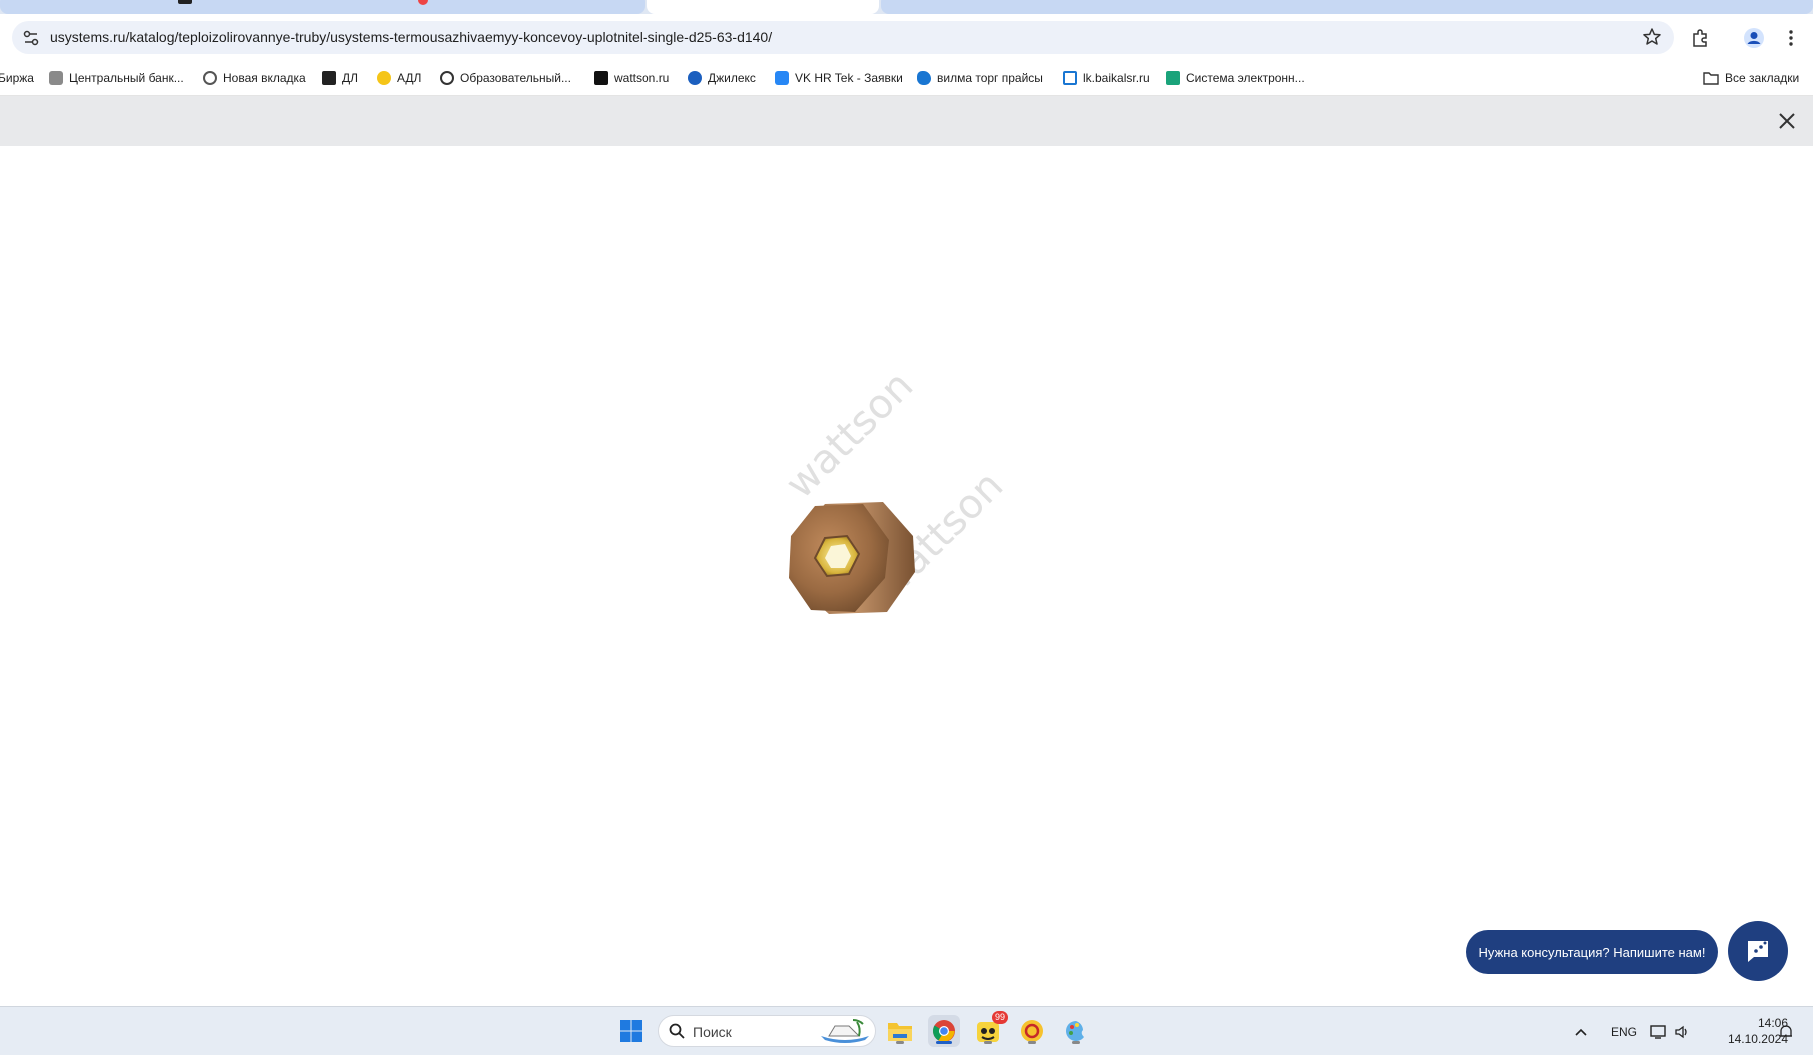 This screenshot has width=1813, height=1056. What do you see at coordinates (782, 78) in the screenshot?
I see `vk-icon` at bounding box center [782, 78].